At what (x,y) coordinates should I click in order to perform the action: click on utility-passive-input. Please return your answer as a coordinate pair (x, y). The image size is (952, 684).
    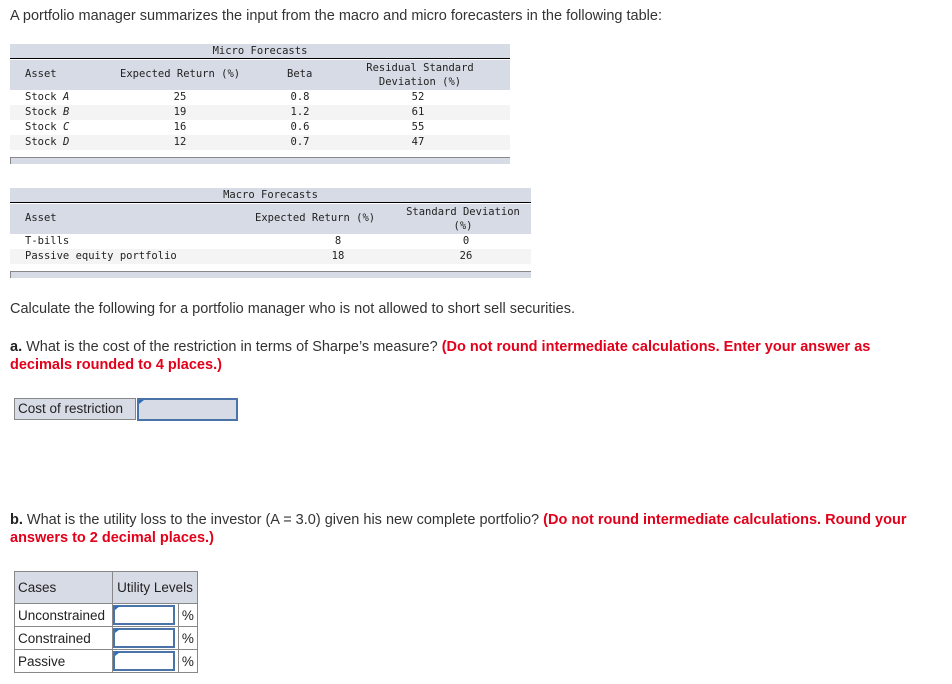
    Looking at the image, I should click on (144, 661).